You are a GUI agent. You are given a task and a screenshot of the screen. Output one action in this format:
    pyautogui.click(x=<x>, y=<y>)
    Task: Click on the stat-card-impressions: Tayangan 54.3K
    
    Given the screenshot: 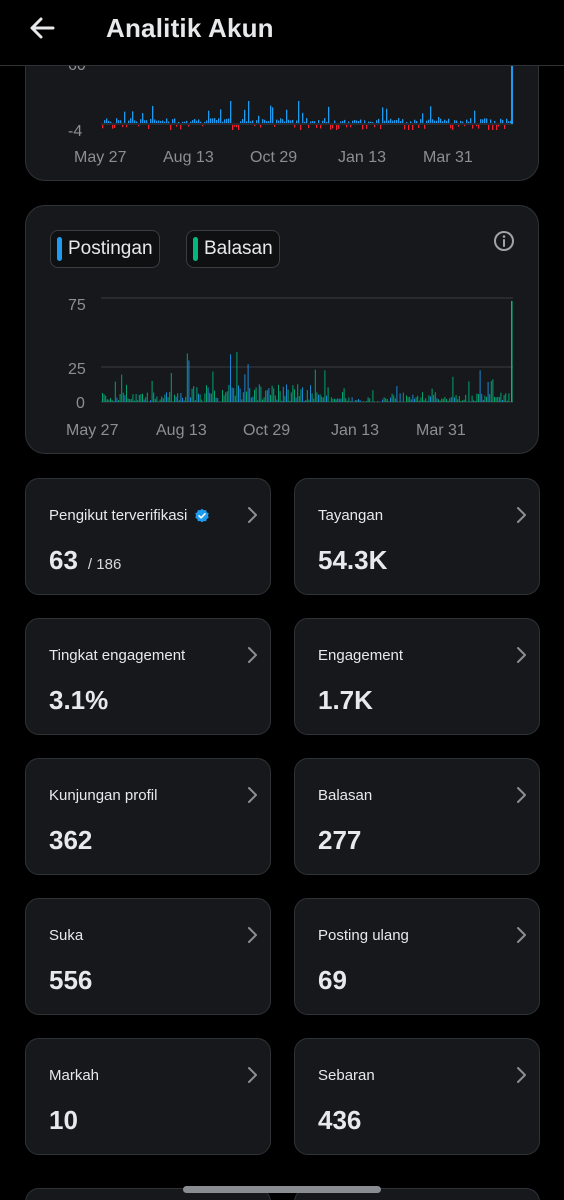 What is the action you would take?
    pyautogui.click(x=417, y=536)
    